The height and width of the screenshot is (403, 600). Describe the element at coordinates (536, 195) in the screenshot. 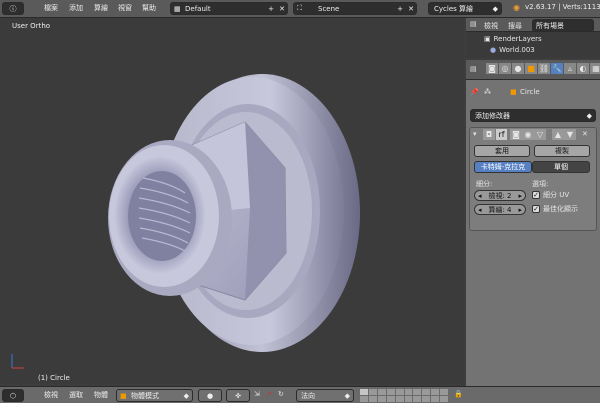

I see `checkmark-icon: ✓` at that location.